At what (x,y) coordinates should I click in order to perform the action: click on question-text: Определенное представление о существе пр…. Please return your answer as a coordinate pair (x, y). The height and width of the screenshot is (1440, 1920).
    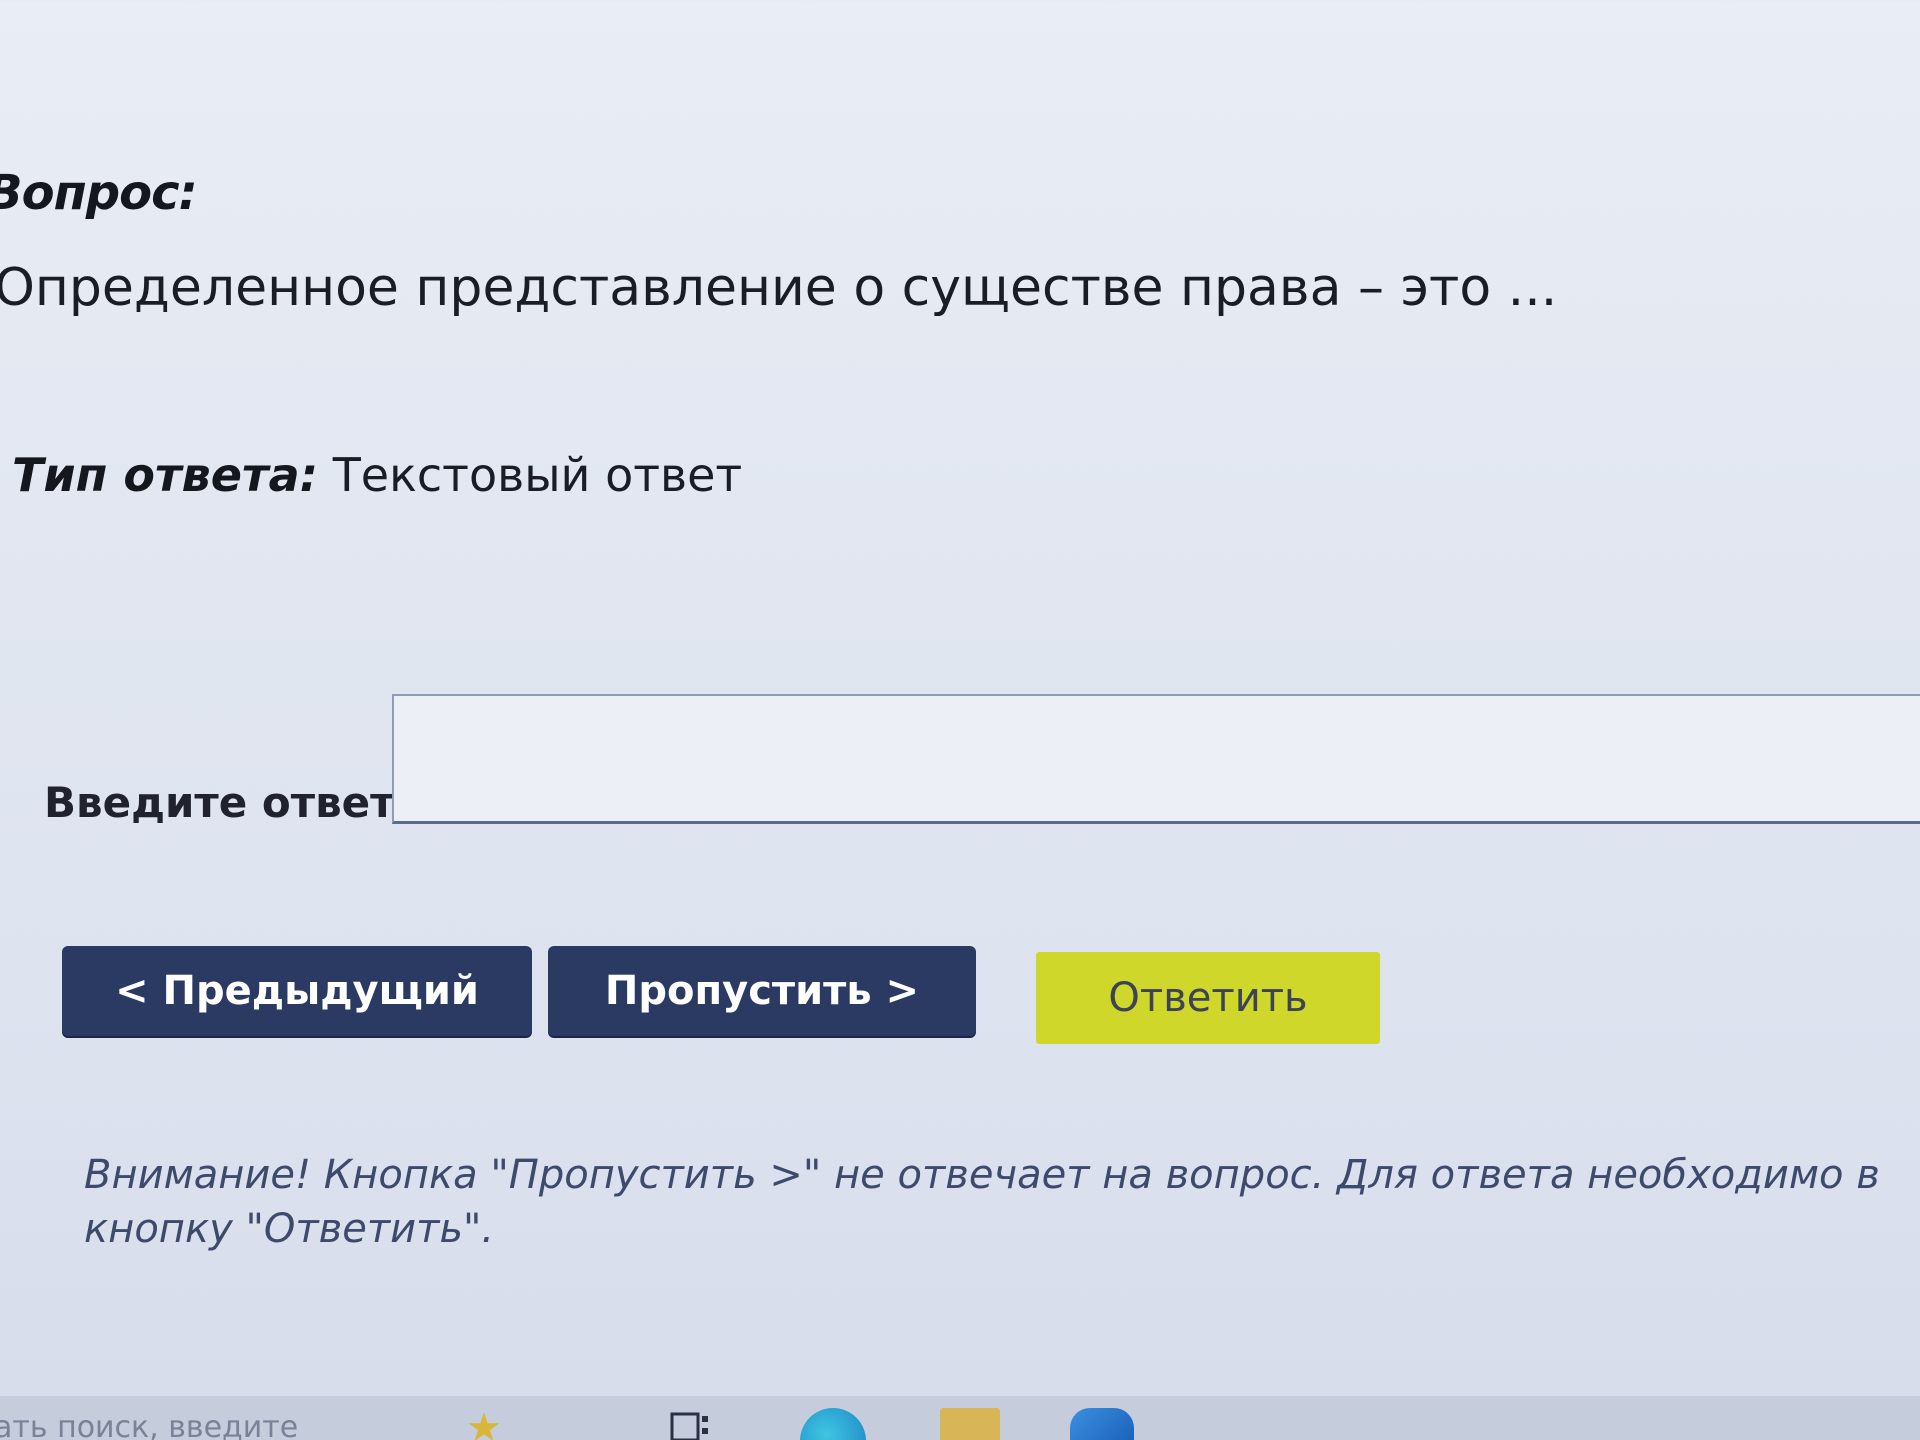
    Looking at the image, I should click on (779, 288).